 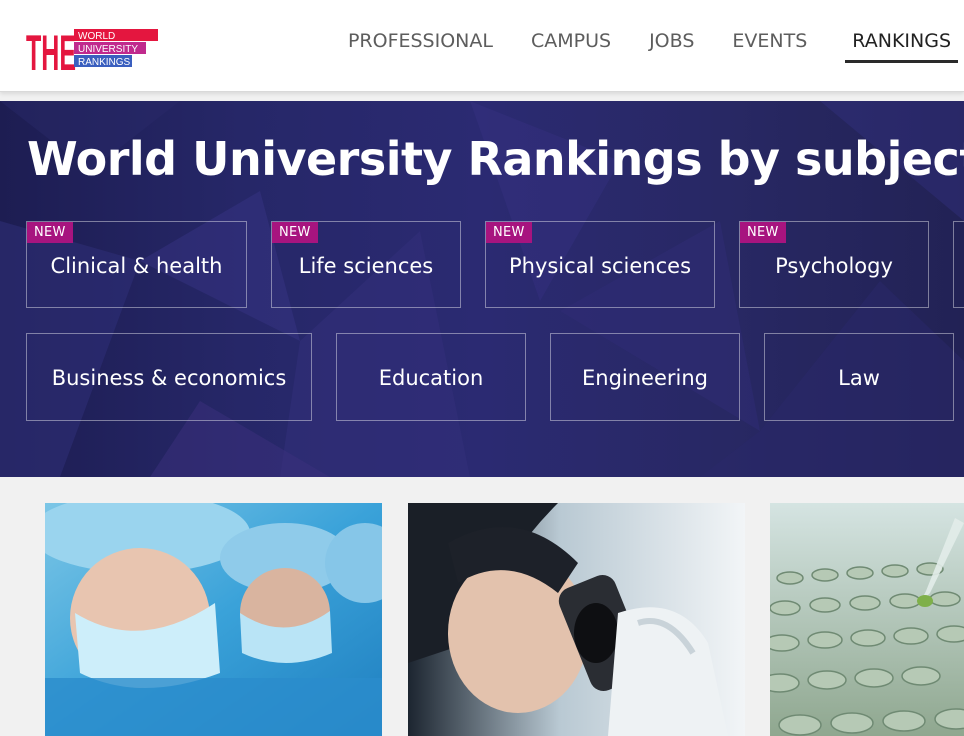 I want to click on lab-plate-pipette-photo-icon, so click(x=867, y=619).